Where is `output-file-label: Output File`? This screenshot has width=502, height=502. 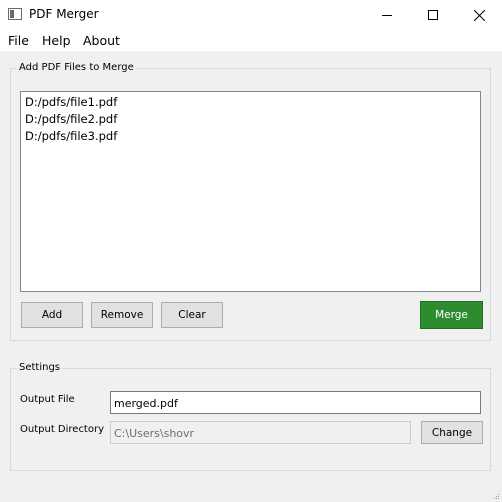 output-file-label: Output File is located at coordinates (47, 399).